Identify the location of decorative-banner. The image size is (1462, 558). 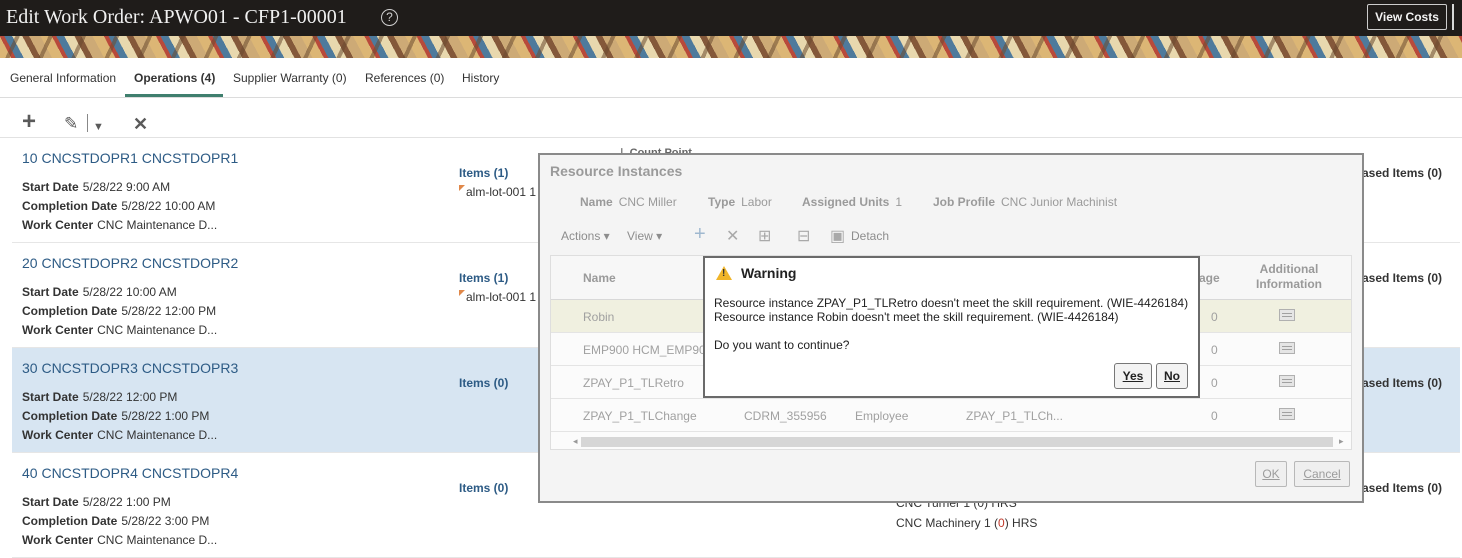
(731, 47).